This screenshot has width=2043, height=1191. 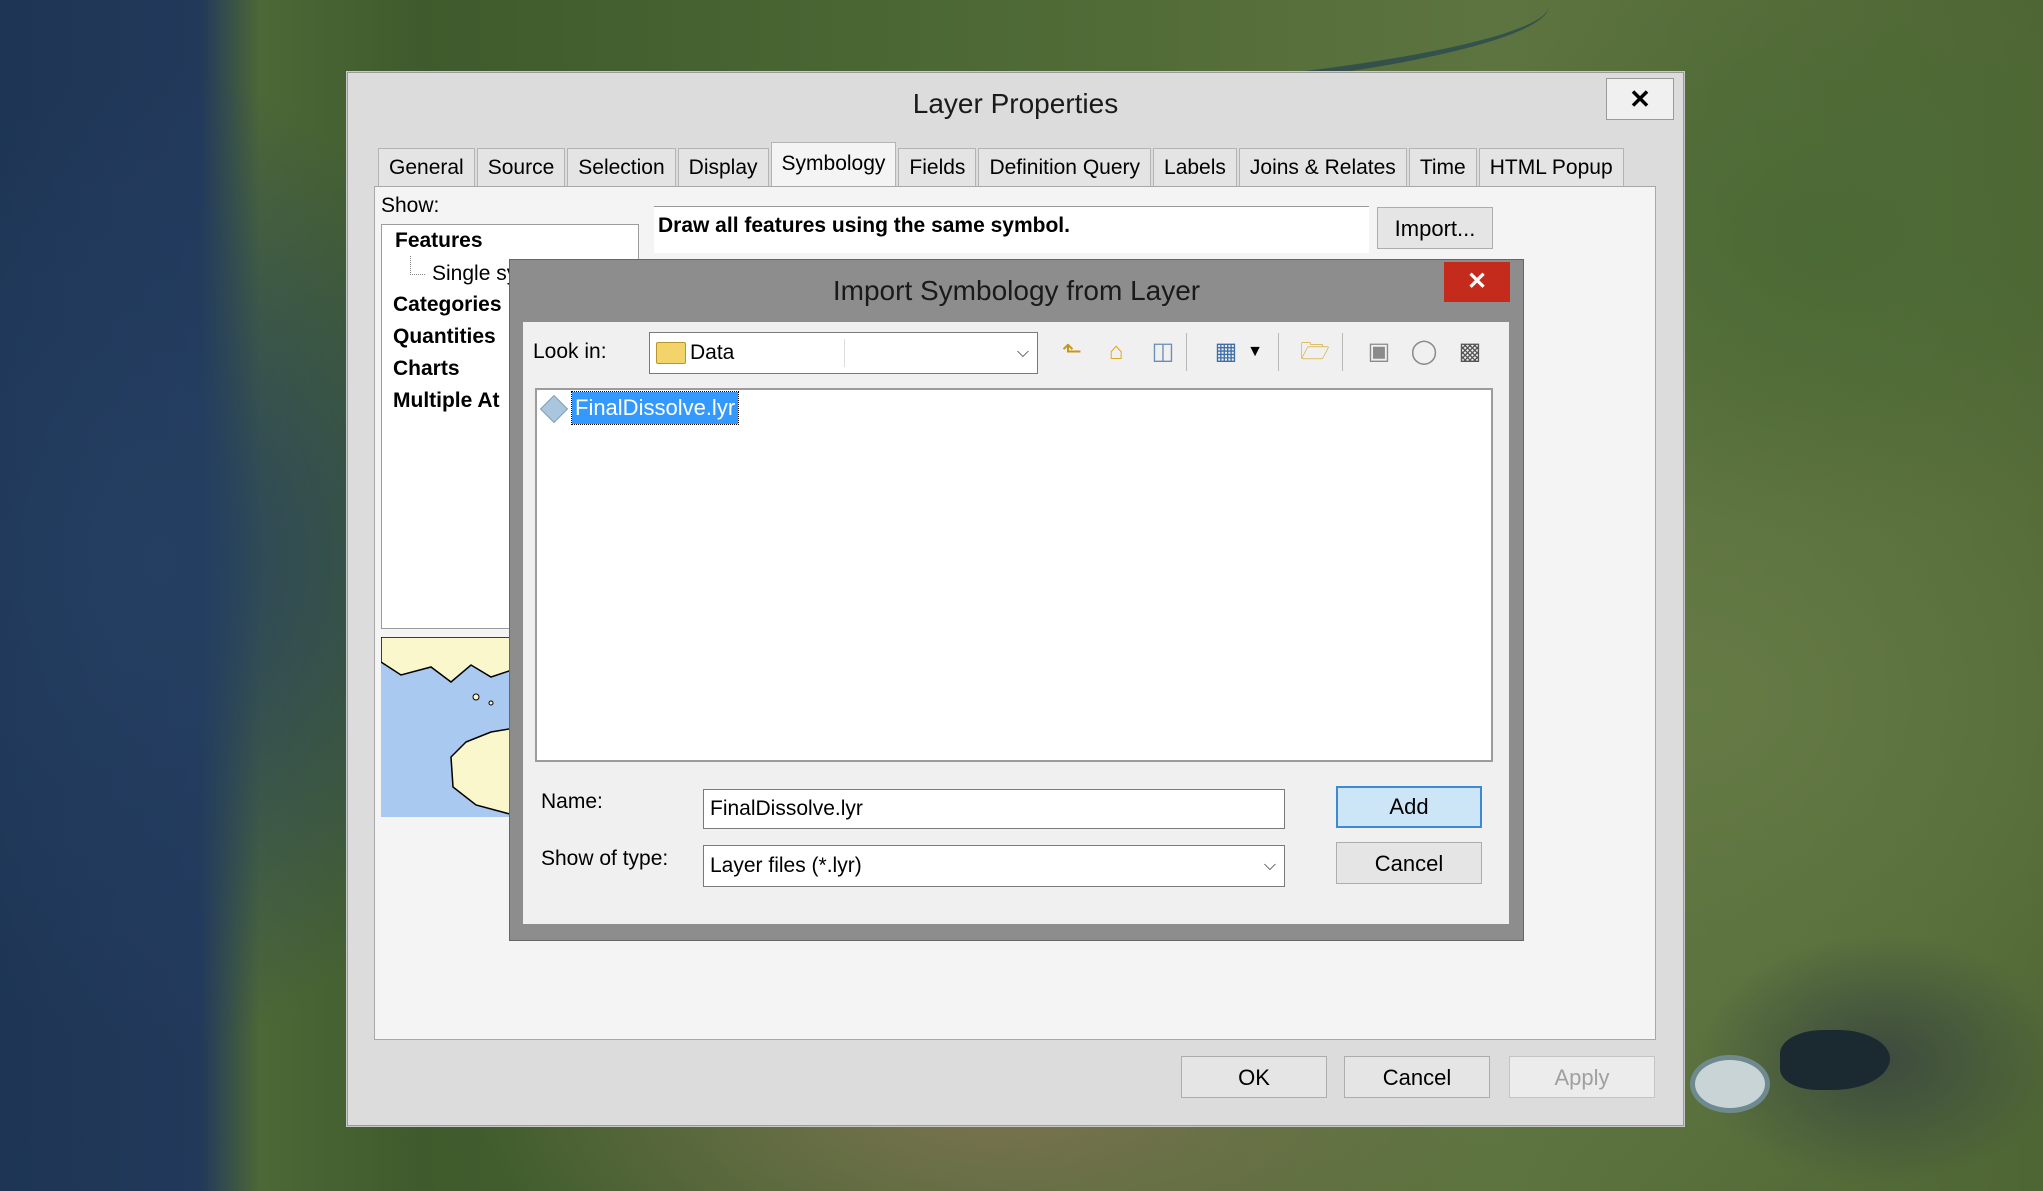 What do you see at coordinates (1730, 1084) in the screenshot?
I see `map-lake` at bounding box center [1730, 1084].